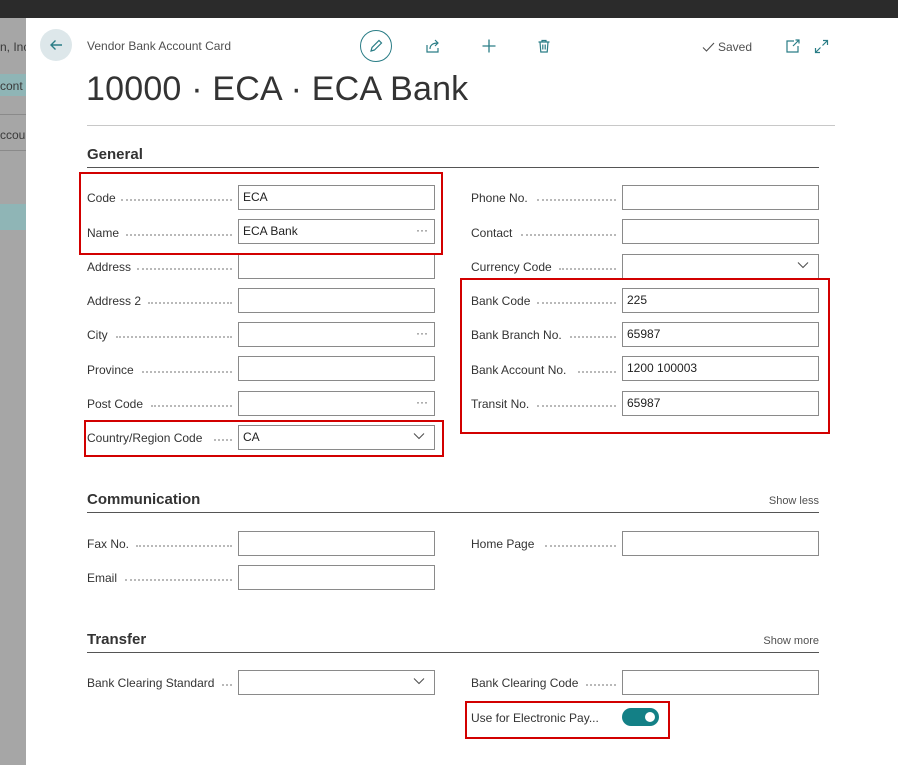 The height and width of the screenshot is (765, 898). I want to click on bank-clearing-standard-select, so click(336, 682).